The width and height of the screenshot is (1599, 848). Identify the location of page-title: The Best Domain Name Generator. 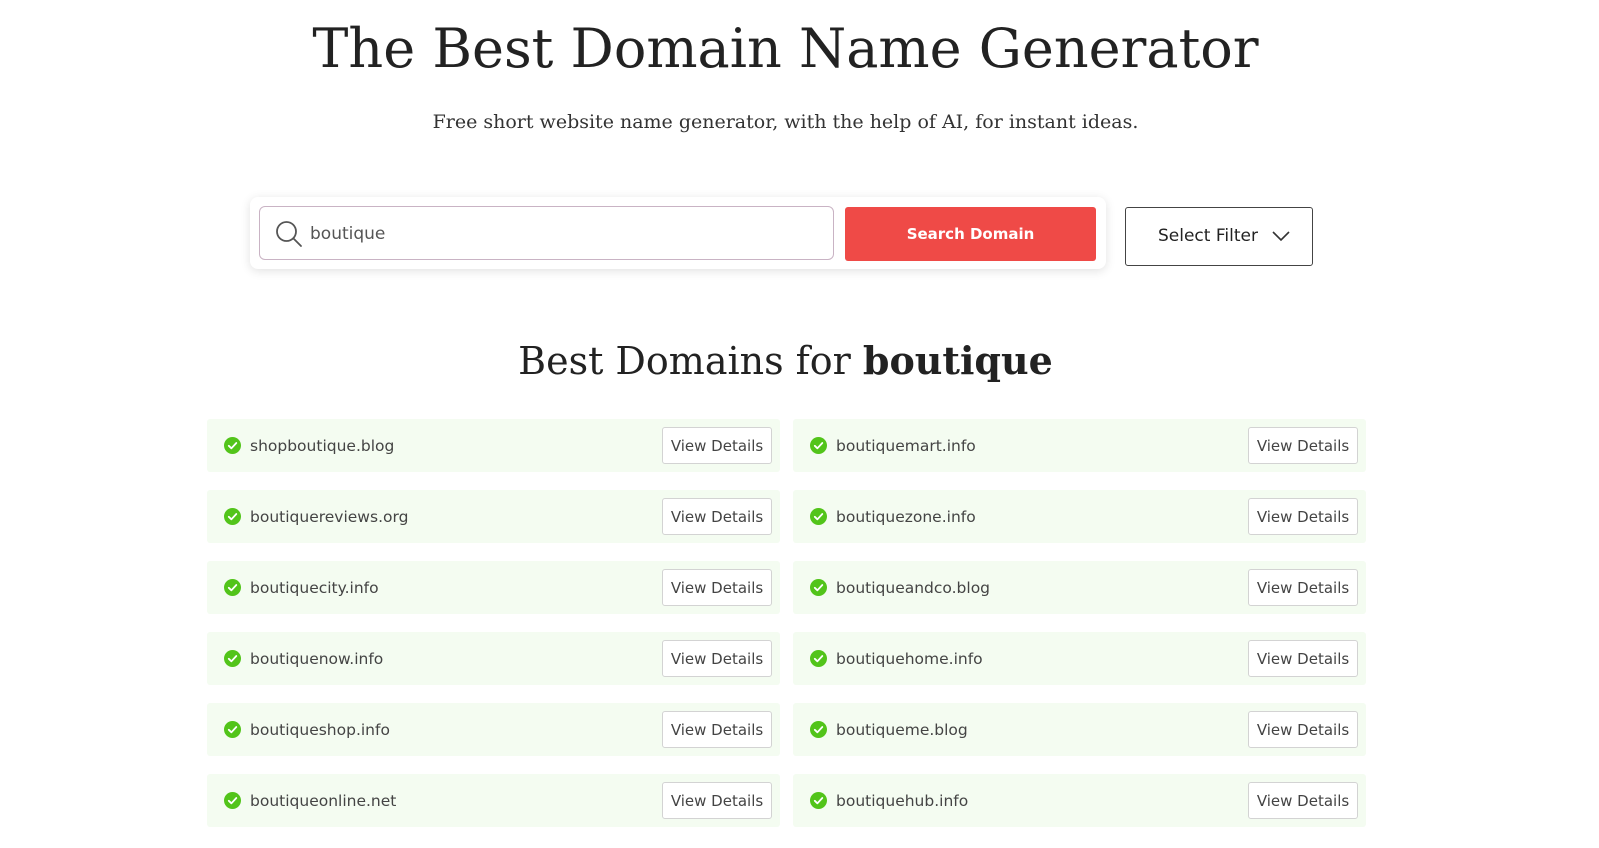
(785, 48).